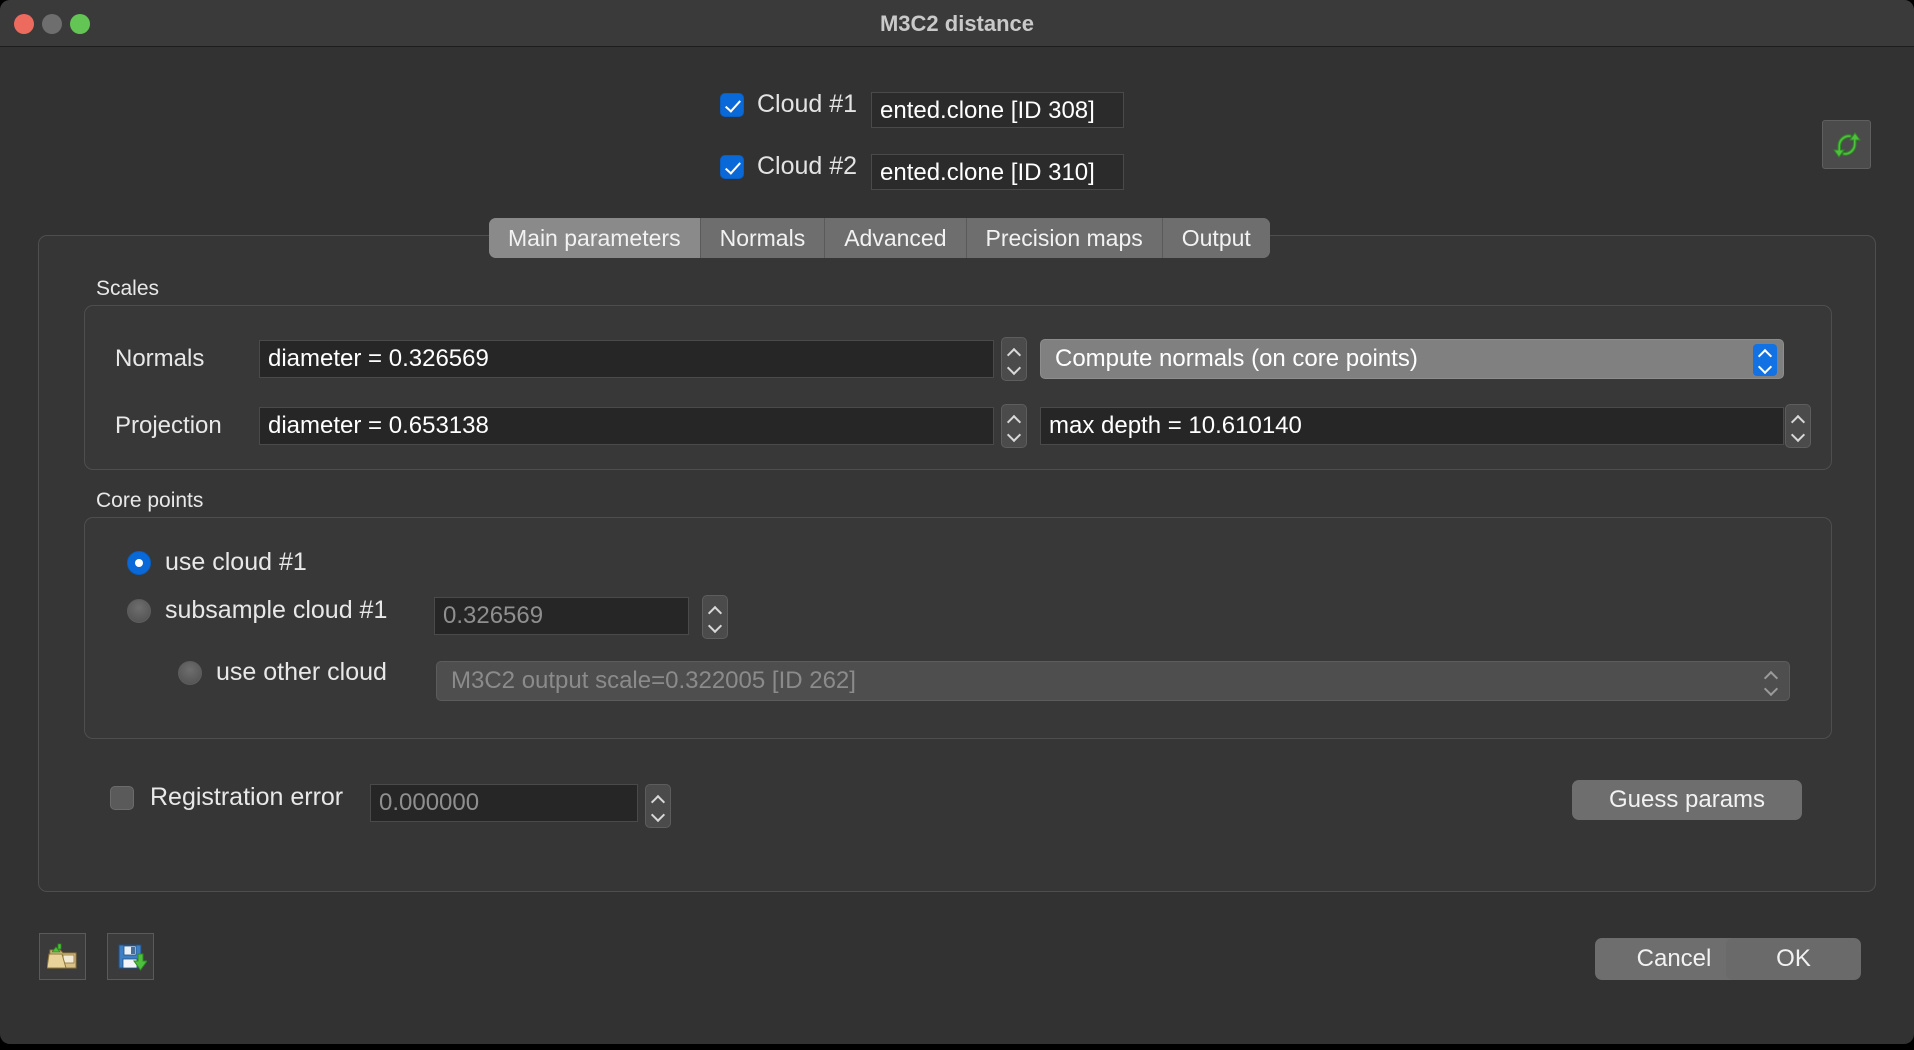 The width and height of the screenshot is (1914, 1050). Describe the element at coordinates (763, 238) in the screenshot. I see `tab-normals: Normals` at that location.